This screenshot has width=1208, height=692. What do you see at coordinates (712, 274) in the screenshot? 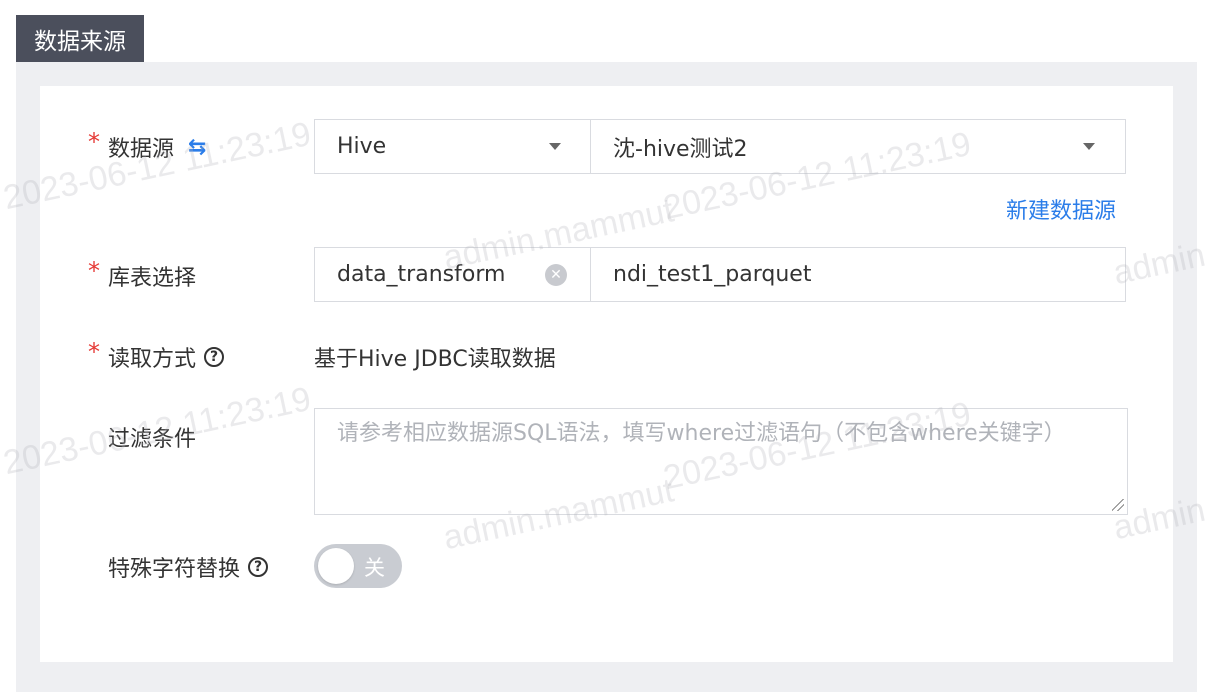
I see `table-value: ndi_test1_parquet` at bounding box center [712, 274].